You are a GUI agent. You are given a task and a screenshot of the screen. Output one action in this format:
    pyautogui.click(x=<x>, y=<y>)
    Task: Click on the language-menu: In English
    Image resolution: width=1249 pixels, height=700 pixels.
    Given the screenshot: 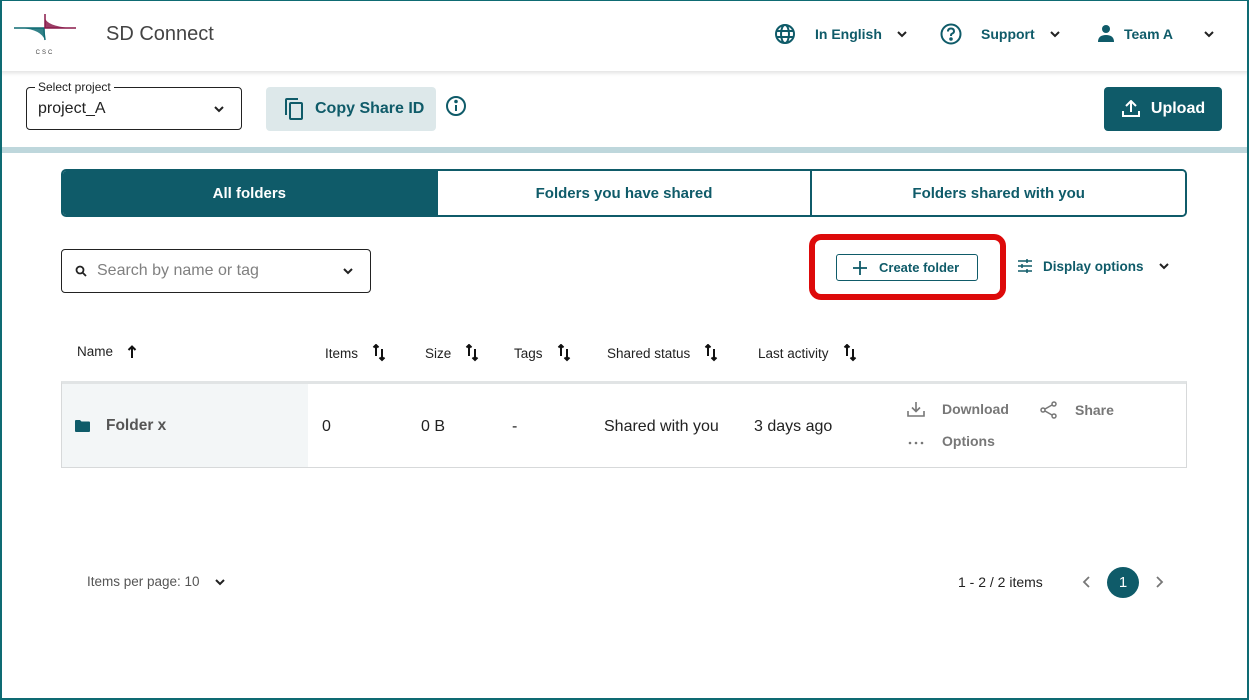 What is the action you would take?
    pyautogui.click(x=840, y=34)
    